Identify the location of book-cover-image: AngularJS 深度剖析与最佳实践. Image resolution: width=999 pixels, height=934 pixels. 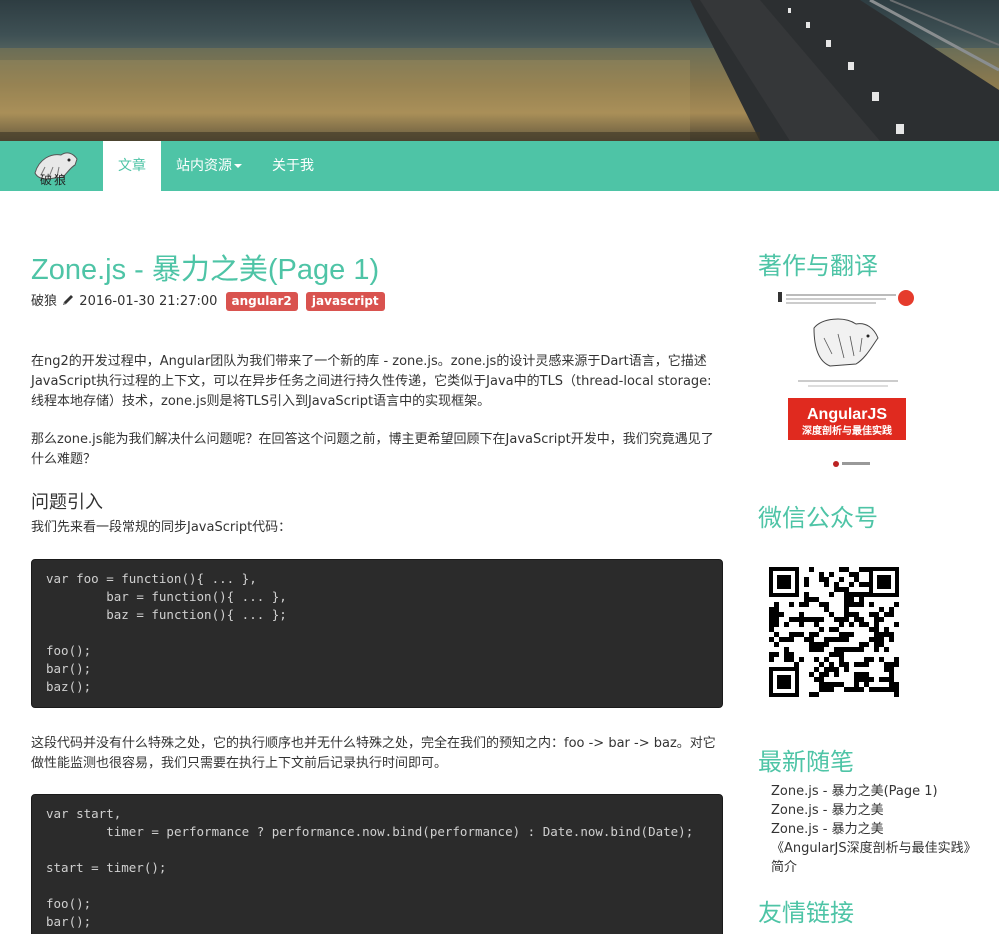
(847, 382).